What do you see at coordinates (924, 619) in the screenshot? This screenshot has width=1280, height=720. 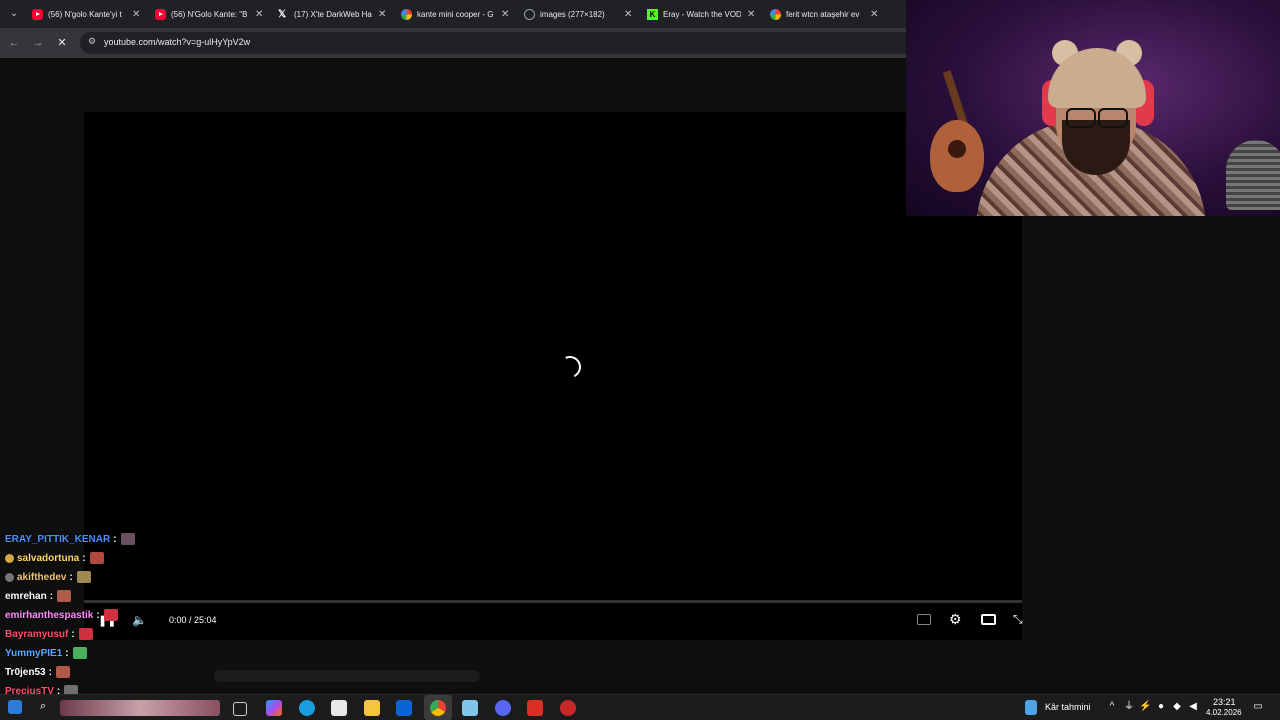 I see `subtitles-icon` at bounding box center [924, 619].